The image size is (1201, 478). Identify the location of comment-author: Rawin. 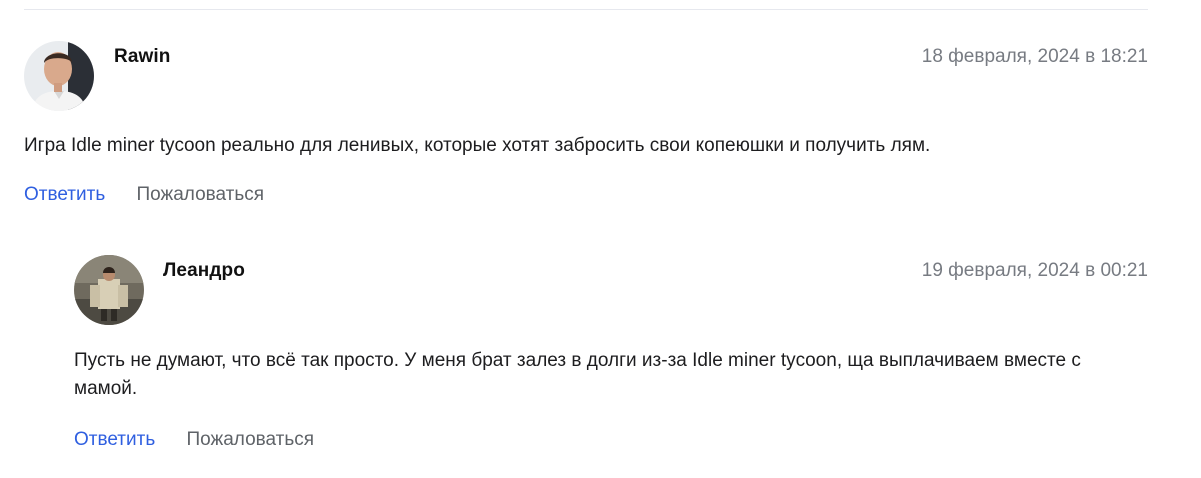
(142, 57).